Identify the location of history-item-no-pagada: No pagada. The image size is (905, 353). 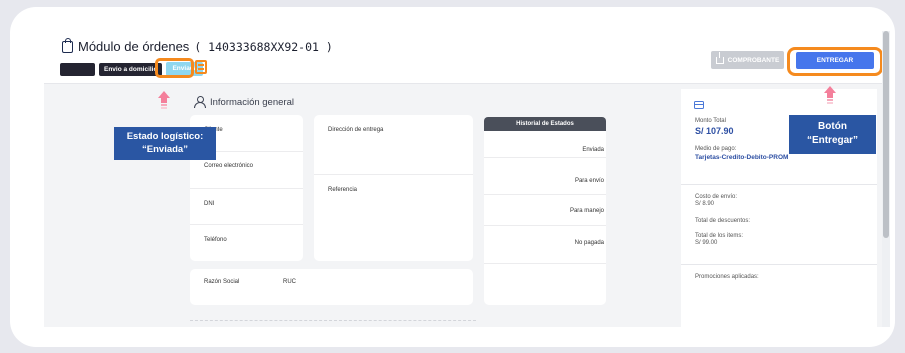
(589, 243).